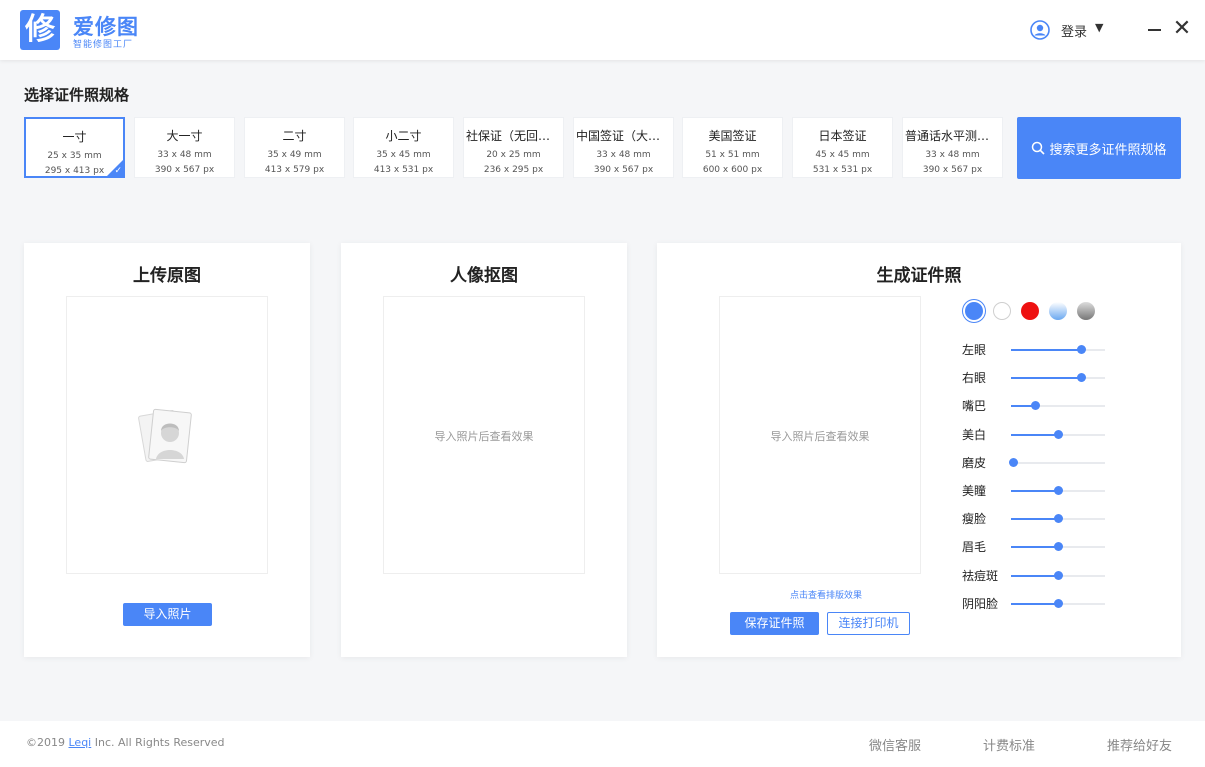 The height and width of the screenshot is (767, 1205). I want to click on result-placeholder: 导入照片后查看效果, so click(820, 436).